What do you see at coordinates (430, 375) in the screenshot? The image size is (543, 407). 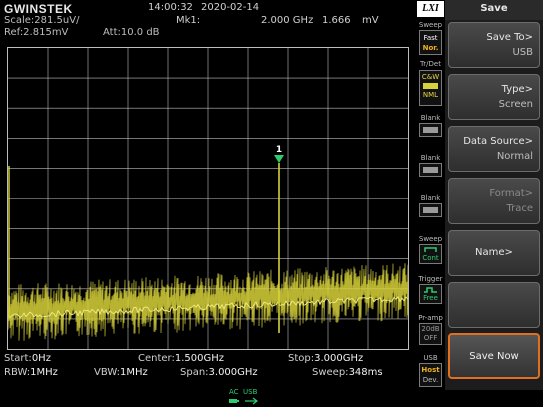 I see `usb-mode-box: Host Dev.` at bounding box center [430, 375].